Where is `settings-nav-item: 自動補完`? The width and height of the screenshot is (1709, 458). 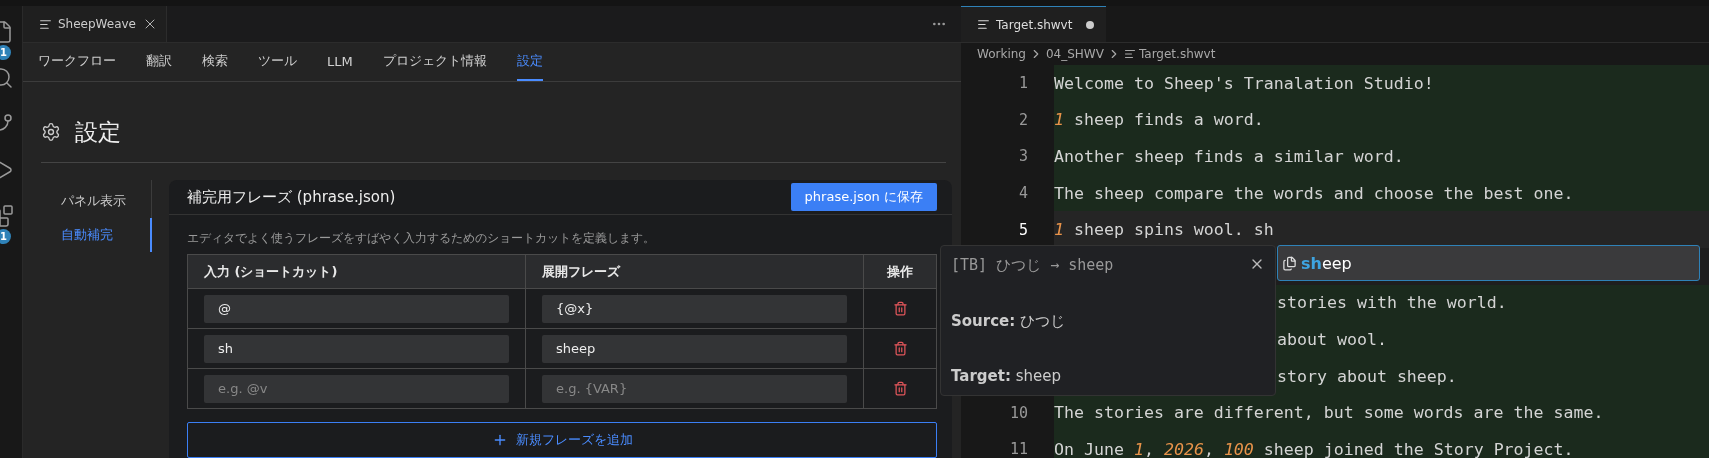
settings-nav-item: 自動補完 is located at coordinates (96, 235).